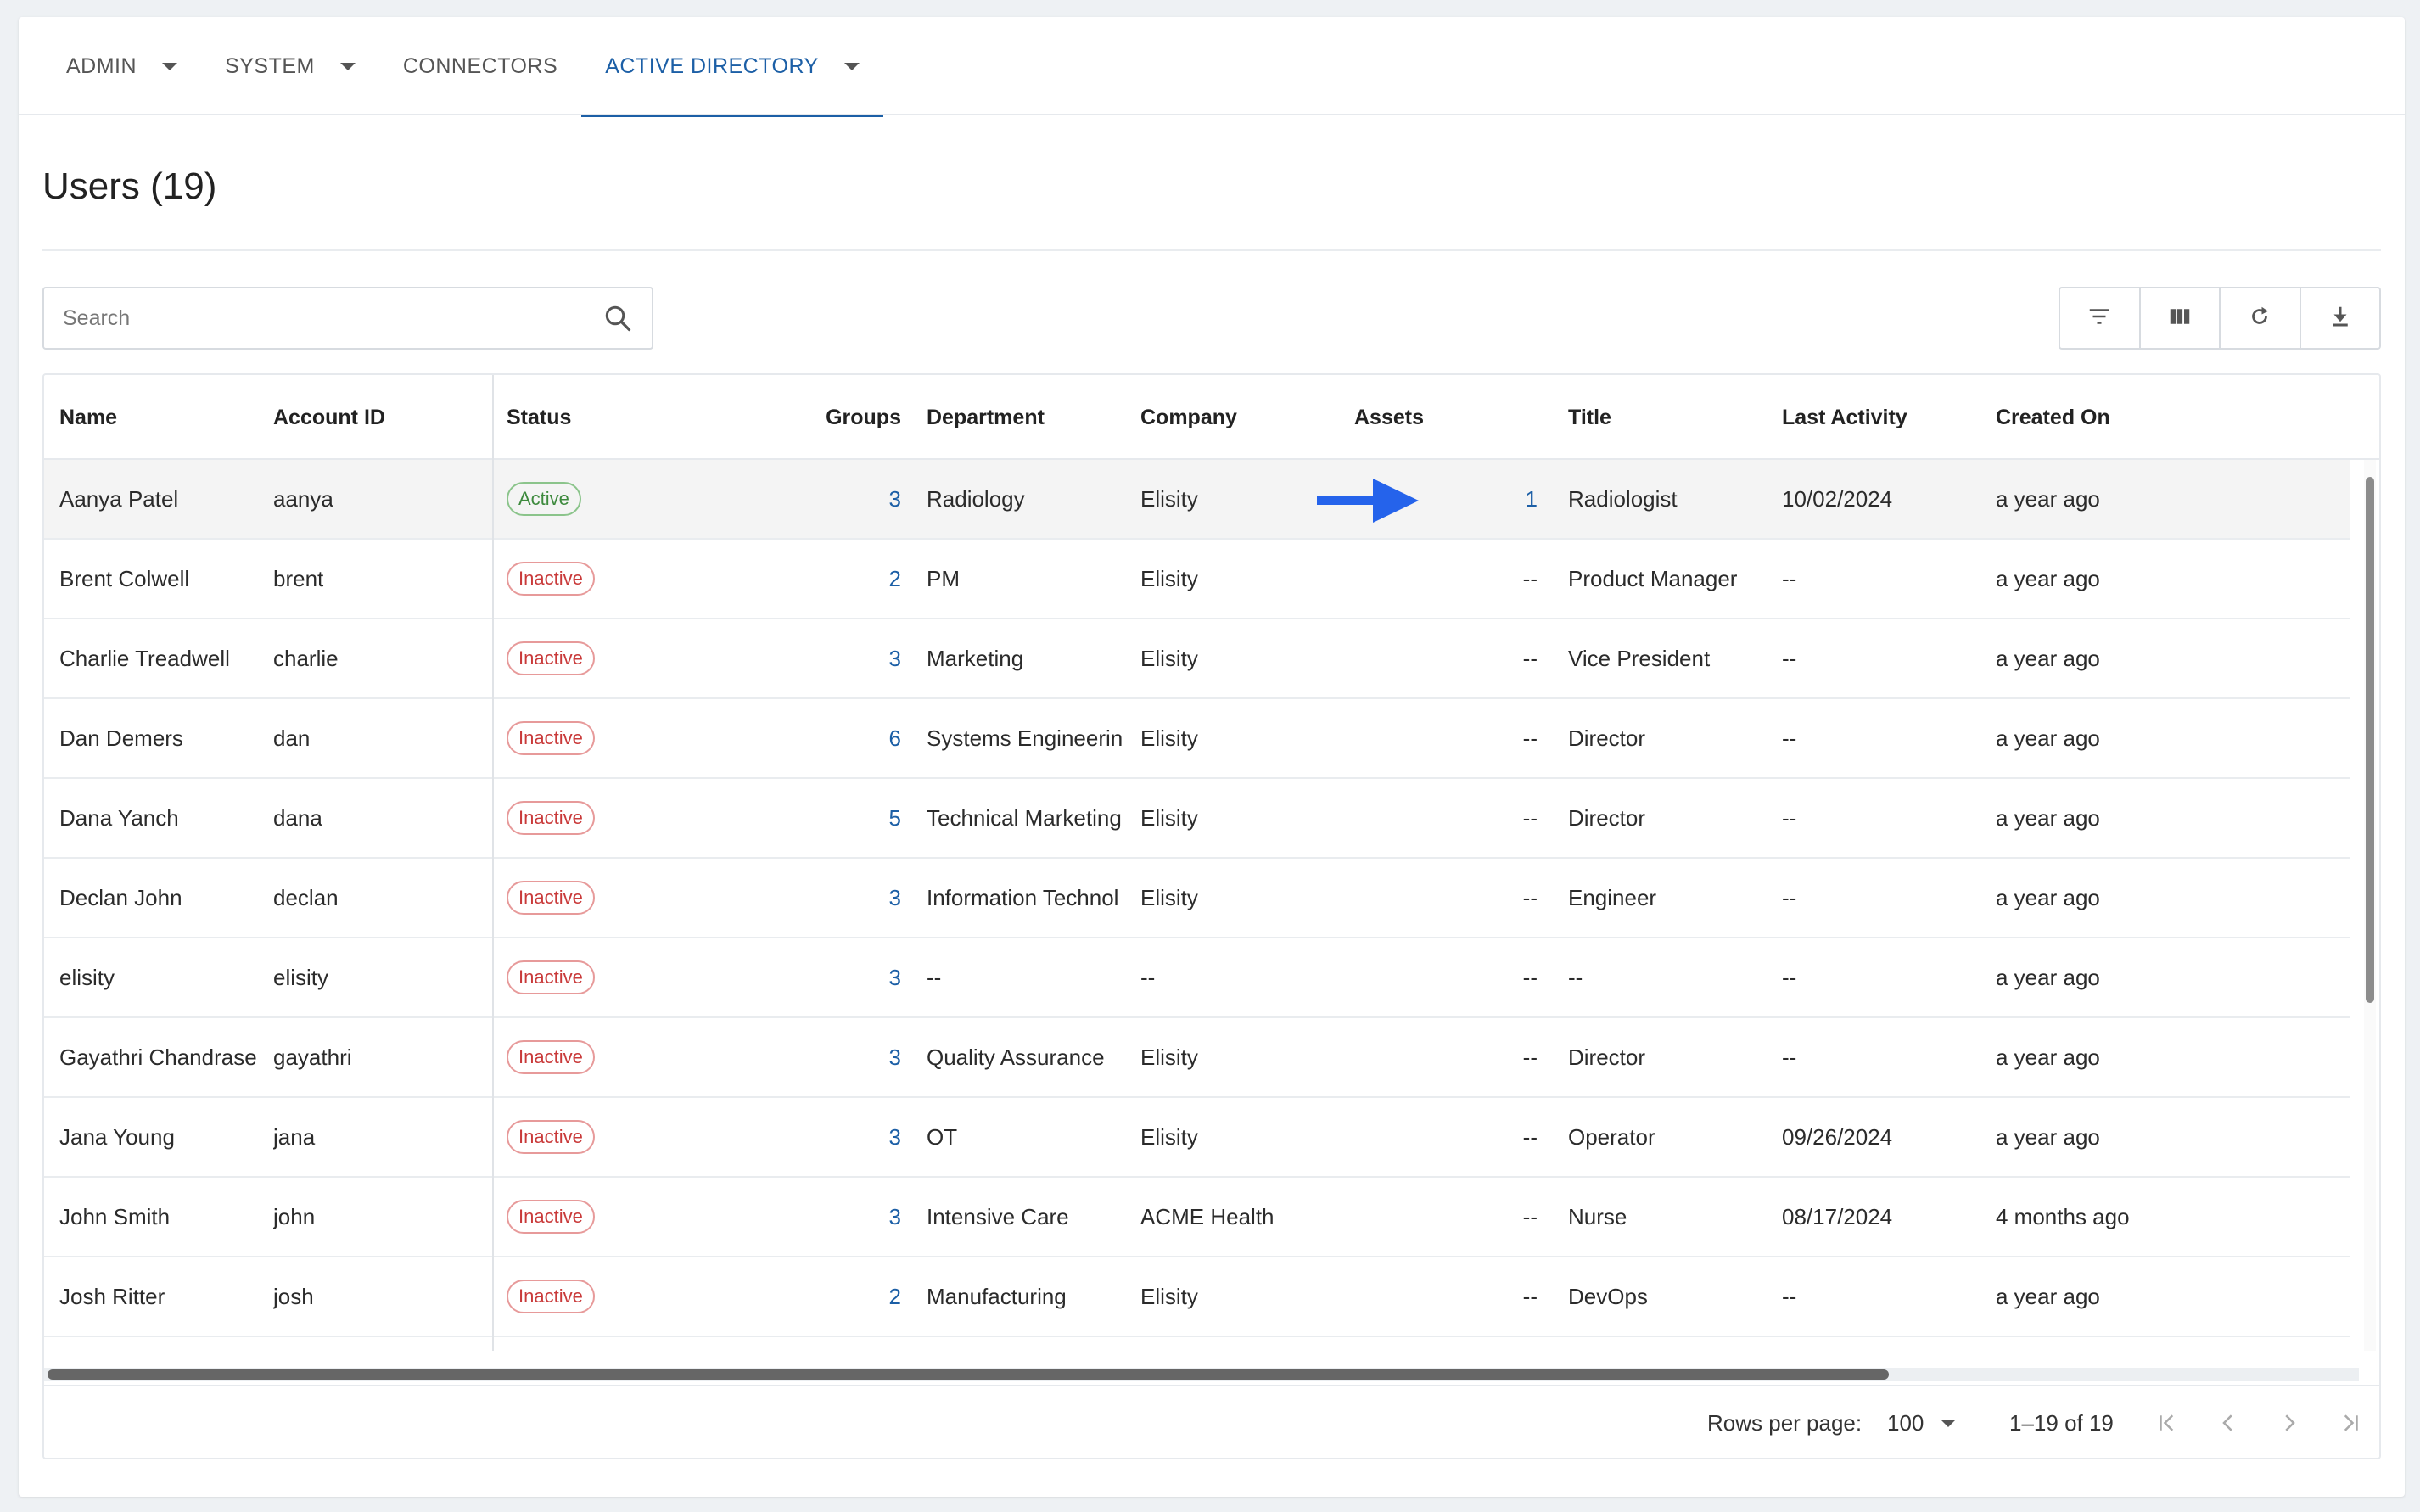 The width and height of the screenshot is (2420, 1512). I want to click on column-header-status: Status, so click(539, 417).